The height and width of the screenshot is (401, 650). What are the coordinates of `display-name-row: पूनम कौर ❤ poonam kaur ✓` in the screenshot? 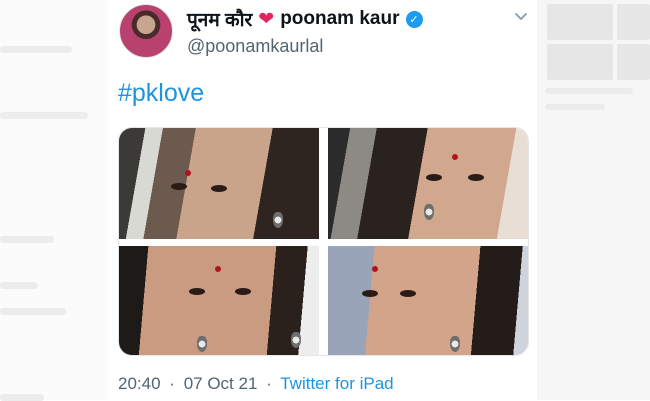 It's located at (305, 19).